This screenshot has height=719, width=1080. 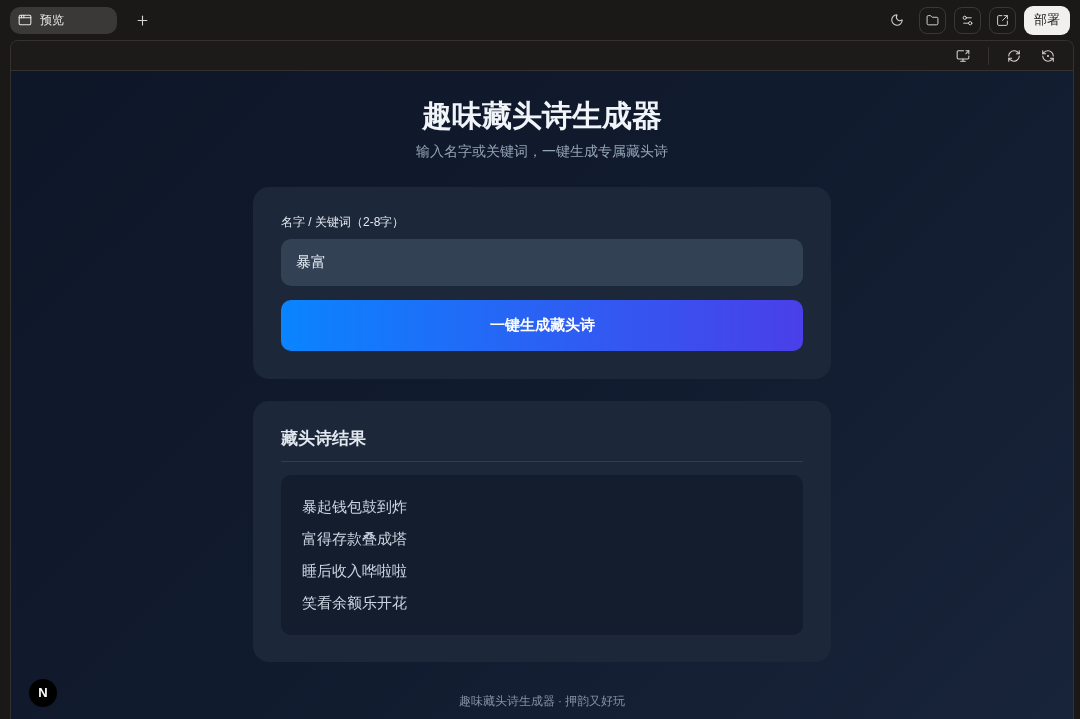 I want to click on poem-line: 笑看余额乐开花, so click(x=355, y=603).